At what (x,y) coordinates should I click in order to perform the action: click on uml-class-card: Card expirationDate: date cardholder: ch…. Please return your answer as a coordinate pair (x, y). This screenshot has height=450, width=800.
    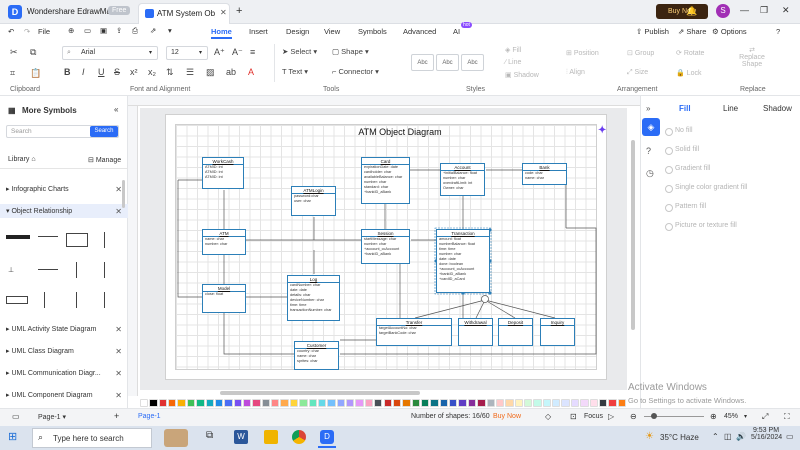
    Looking at the image, I should click on (385, 180).